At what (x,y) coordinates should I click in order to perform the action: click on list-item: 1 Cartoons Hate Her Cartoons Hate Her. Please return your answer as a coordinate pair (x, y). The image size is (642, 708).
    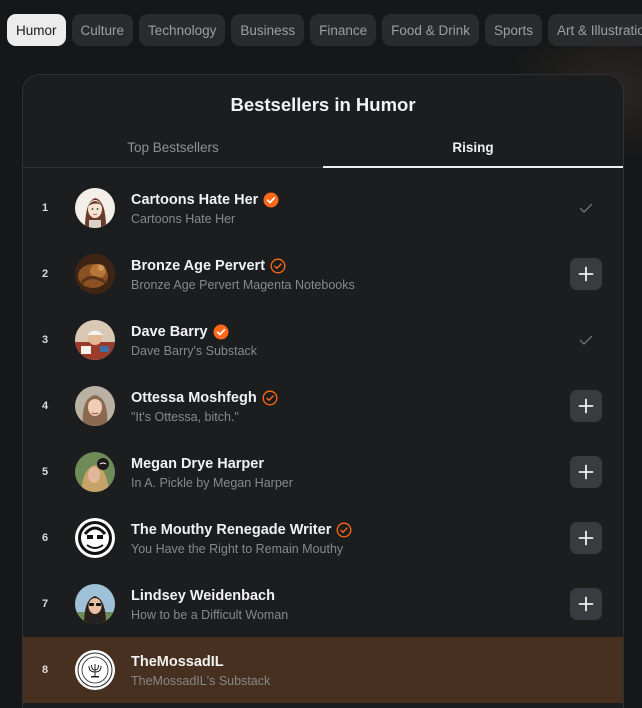
    Looking at the image, I should click on (323, 208).